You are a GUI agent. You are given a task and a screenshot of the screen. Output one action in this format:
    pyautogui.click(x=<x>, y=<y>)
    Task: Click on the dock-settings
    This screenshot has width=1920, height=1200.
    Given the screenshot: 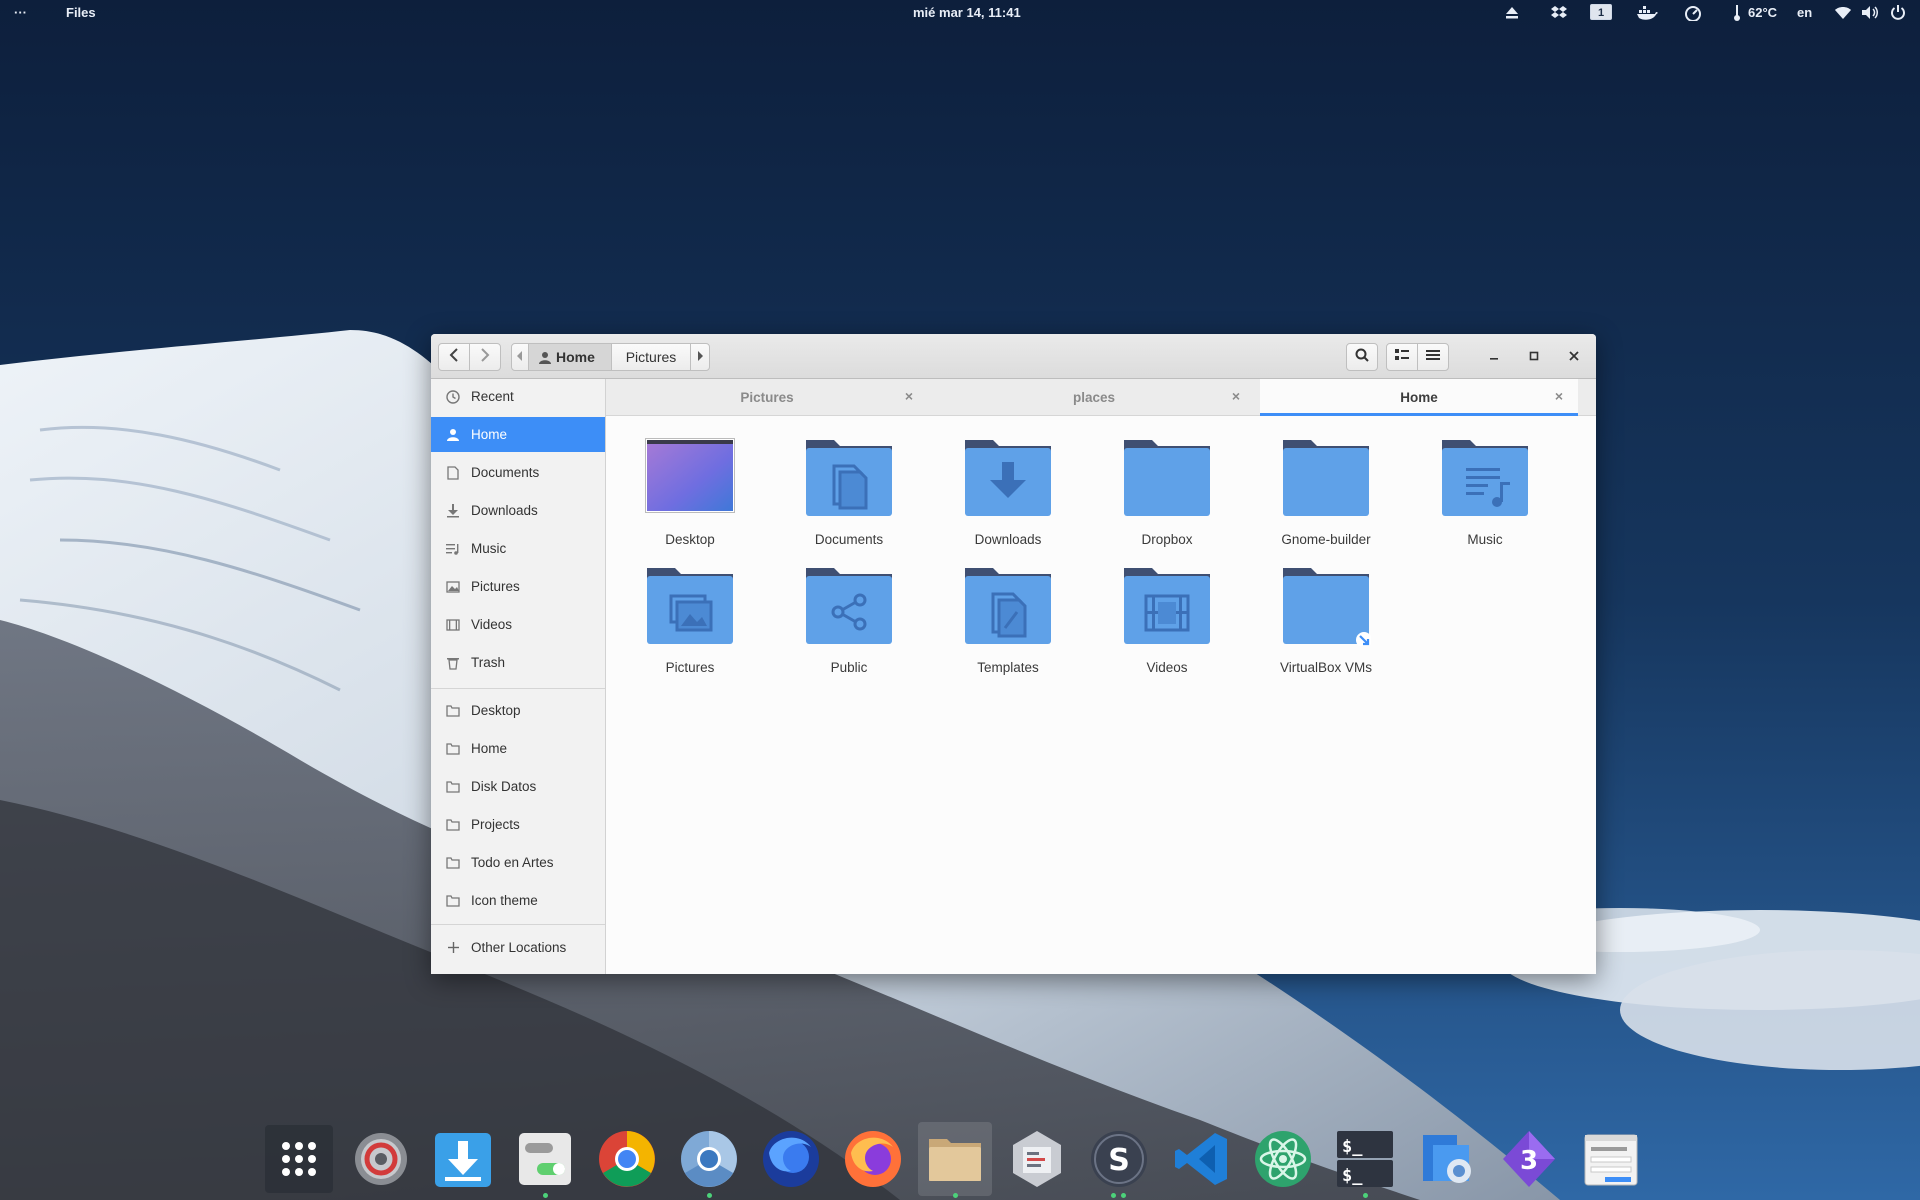 What is the action you would take?
    pyautogui.click(x=381, y=1159)
    